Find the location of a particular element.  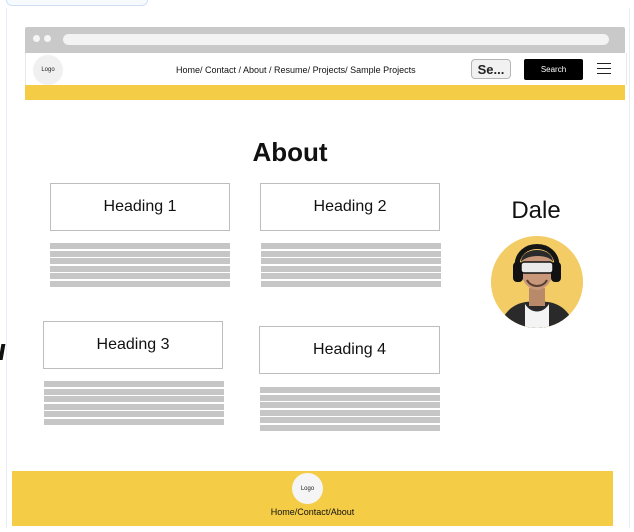

footer-logo-text: Logo is located at coordinates (307, 488).